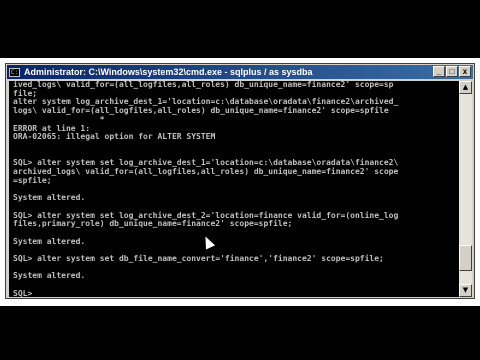  What do you see at coordinates (439, 71) in the screenshot?
I see `minimize-button: _` at bounding box center [439, 71].